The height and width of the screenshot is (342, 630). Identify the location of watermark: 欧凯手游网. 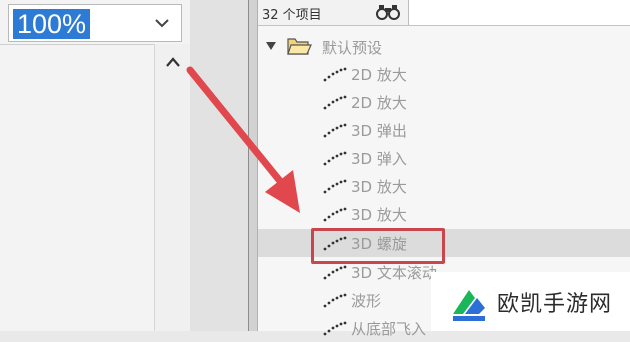
(530, 301).